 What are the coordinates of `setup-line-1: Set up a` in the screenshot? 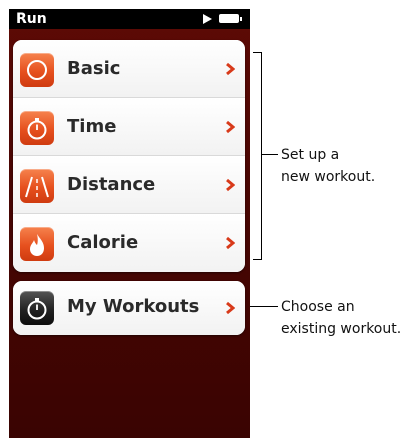 It's located at (310, 155).